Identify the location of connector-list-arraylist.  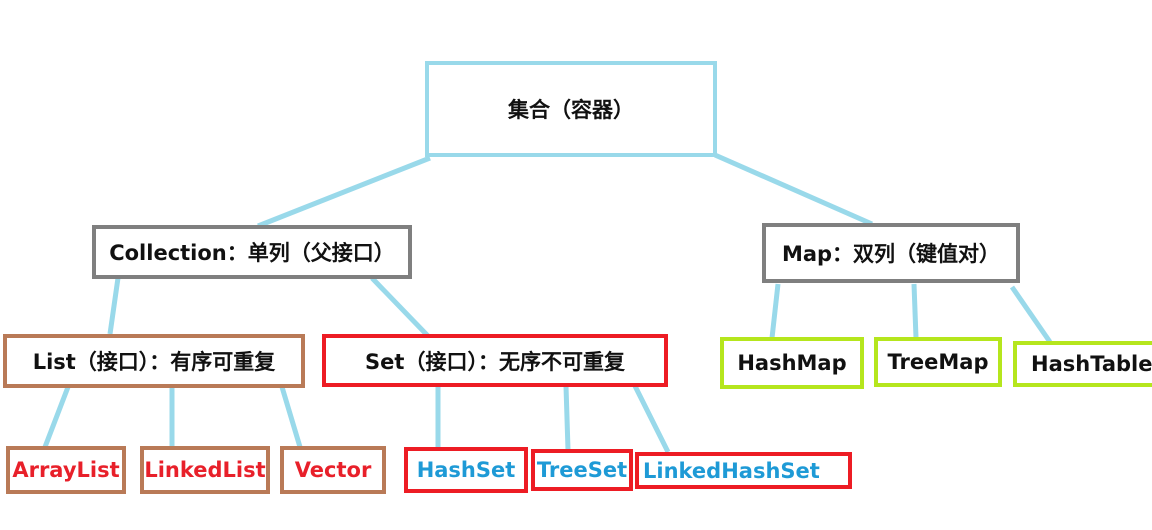
(56, 417).